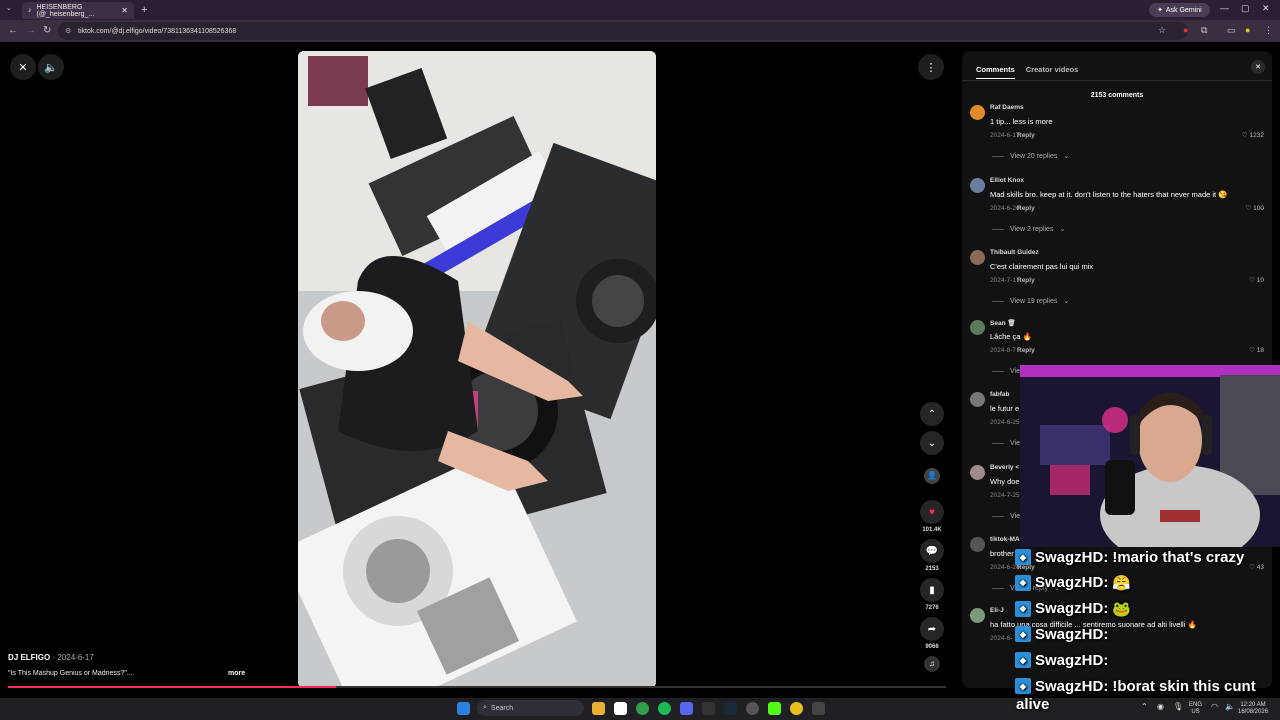 The image size is (1280, 720). I want to click on obs-icon, so click(752, 708).